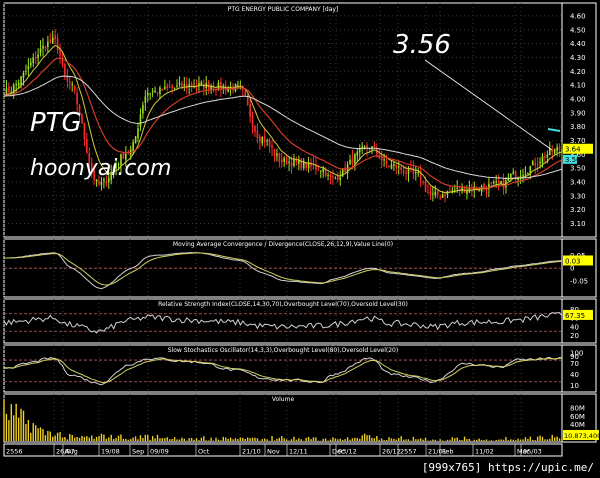  What do you see at coordinates (71, 452) in the screenshot?
I see `x-tick-label: Aug` at bounding box center [71, 452].